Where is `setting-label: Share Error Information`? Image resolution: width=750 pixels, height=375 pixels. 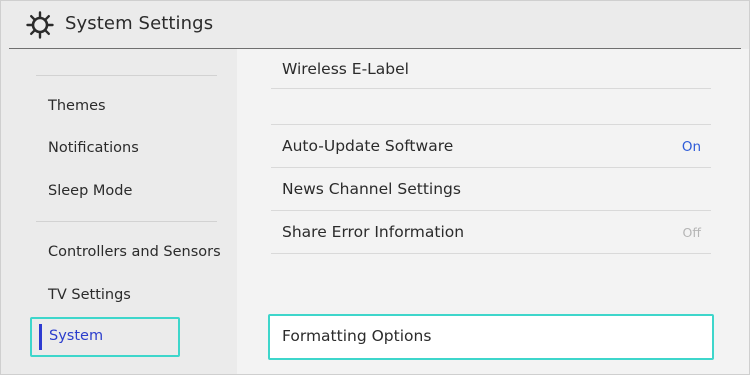
setting-label: Share Error Information is located at coordinates (373, 232).